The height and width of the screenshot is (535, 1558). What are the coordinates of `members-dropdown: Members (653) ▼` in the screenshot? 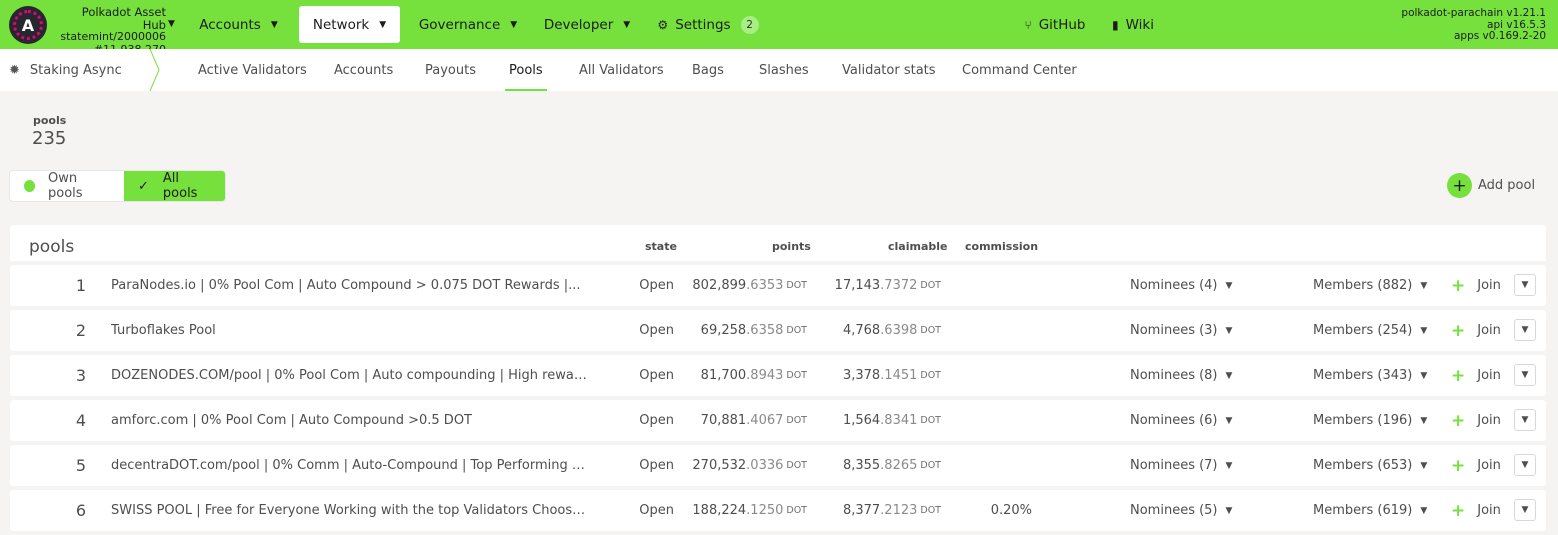 It's located at (1378, 465).